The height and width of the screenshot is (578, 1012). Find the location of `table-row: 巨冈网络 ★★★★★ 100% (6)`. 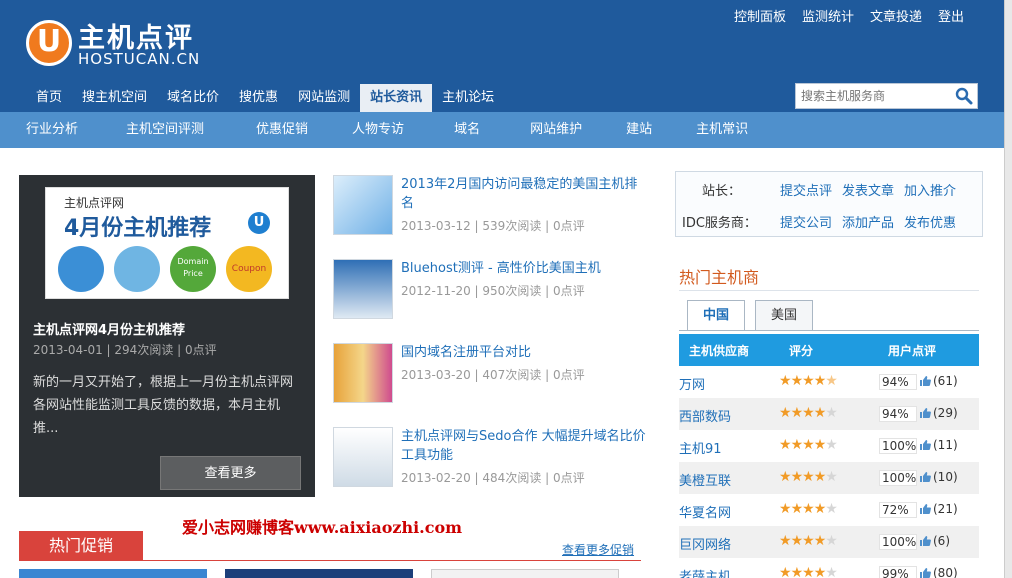

table-row: 巨冈网络 ★★★★★ 100% (6) is located at coordinates (829, 542).